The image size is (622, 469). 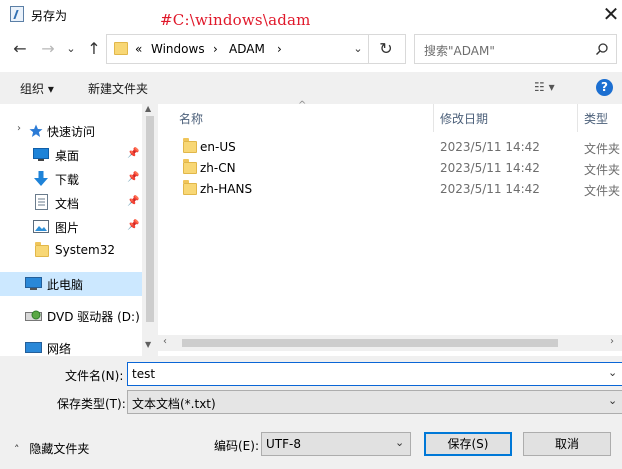 What do you see at coordinates (33, 315) in the screenshot?
I see `dvd-icon` at bounding box center [33, 315].